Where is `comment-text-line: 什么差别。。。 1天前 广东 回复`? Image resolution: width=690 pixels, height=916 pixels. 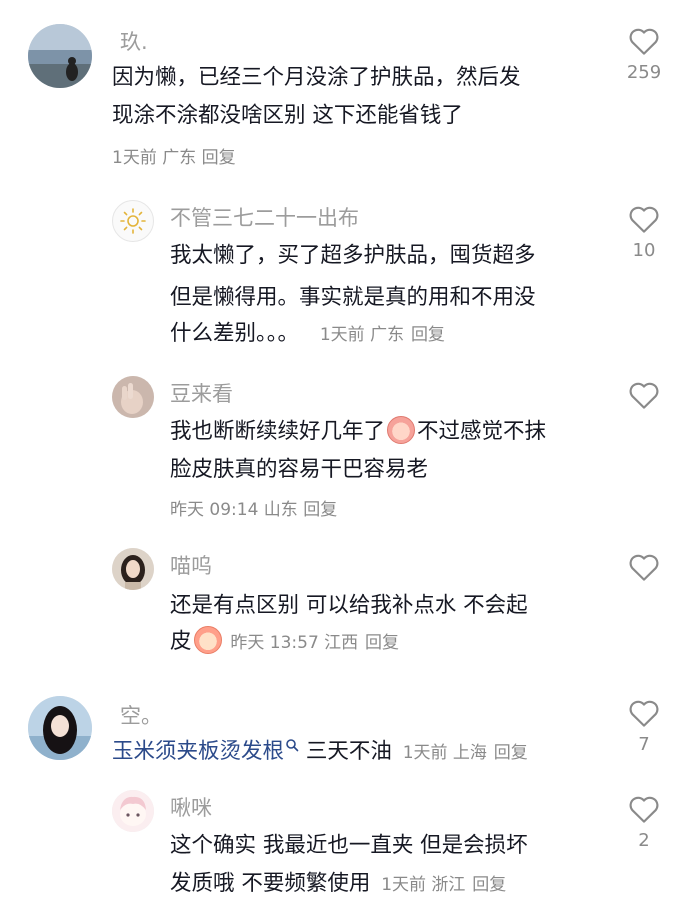 comment-text-line: 什么差别。。。 1天前 广东 回复 is located at coordinates (307, 334).